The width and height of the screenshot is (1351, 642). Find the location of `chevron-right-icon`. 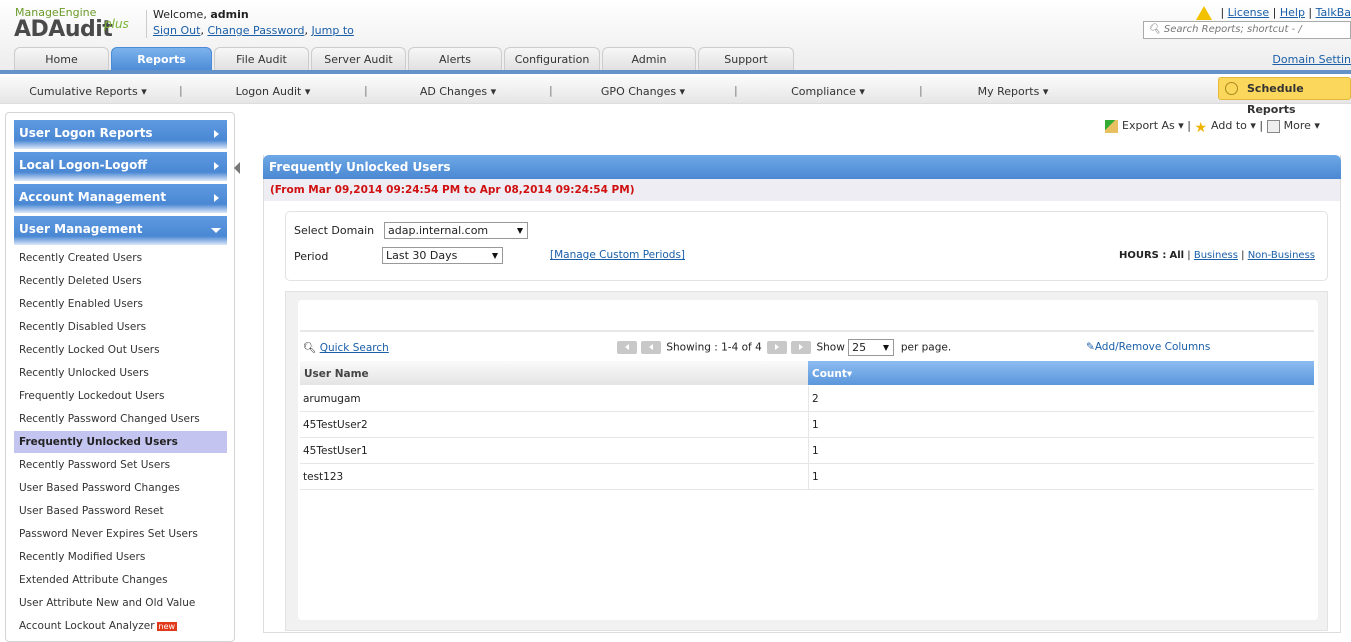

chevron-right-icon is located at coordinates (216, 134).